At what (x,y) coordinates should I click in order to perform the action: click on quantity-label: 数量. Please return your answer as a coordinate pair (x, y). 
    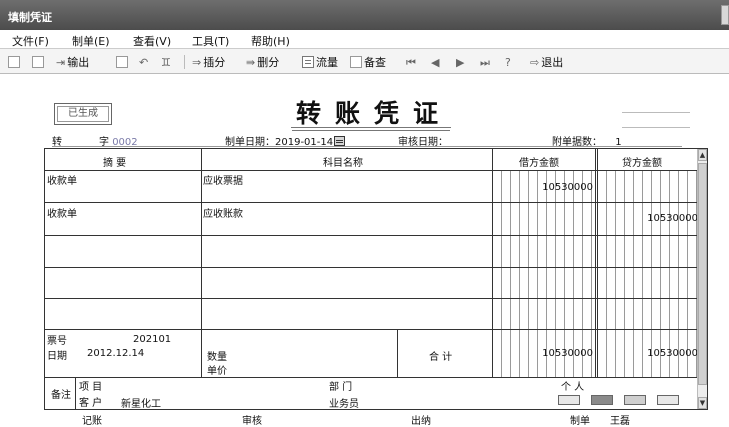
    Looking at the image, I should click on (217, 357).